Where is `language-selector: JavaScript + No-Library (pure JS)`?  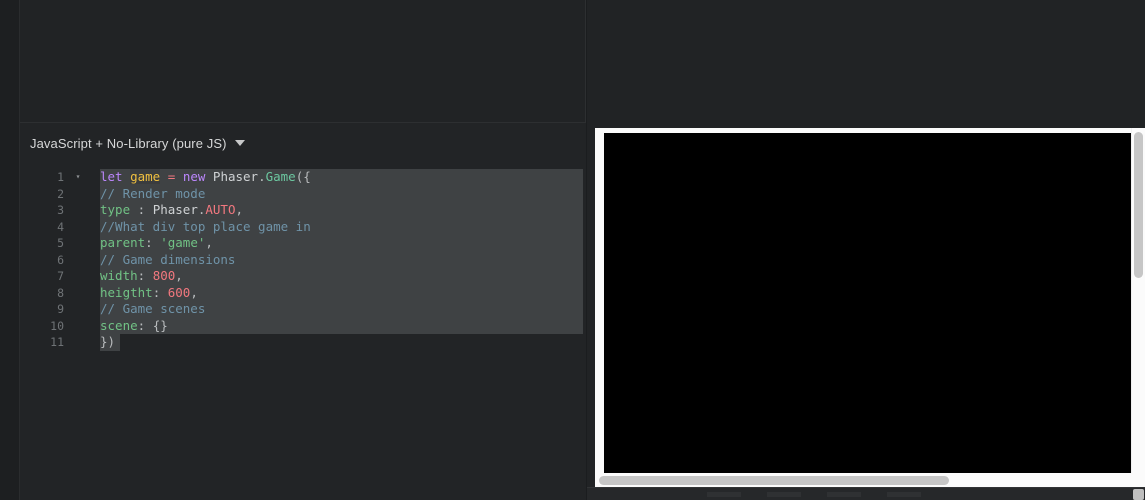
language-selector: JavaScript + No-Library (pure JS) is located at coordinates (138, 143).